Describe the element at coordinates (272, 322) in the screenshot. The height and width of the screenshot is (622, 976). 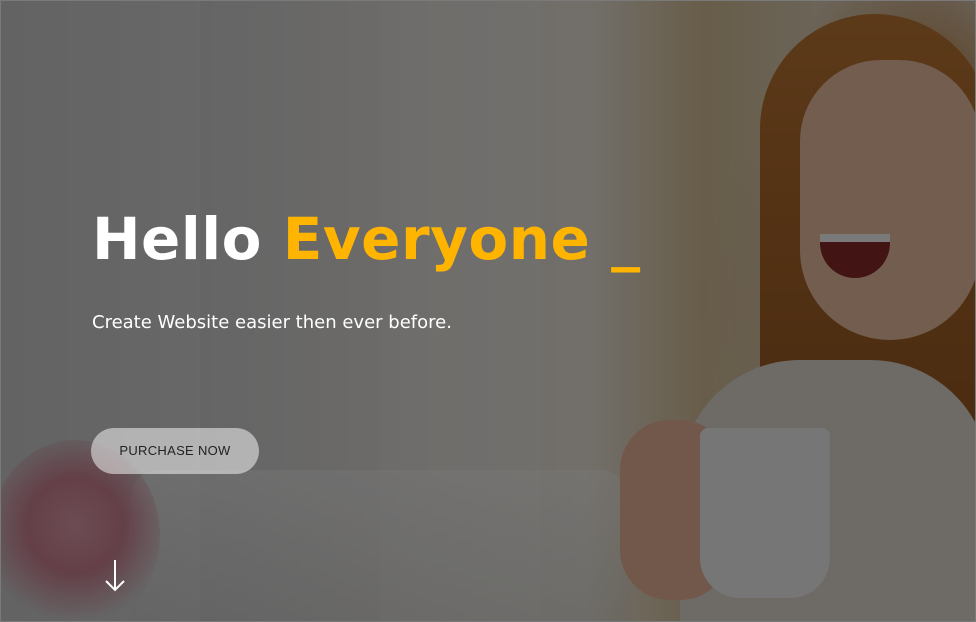
I see `hero-subtitle: Create Website easier then ever before.` at that location.